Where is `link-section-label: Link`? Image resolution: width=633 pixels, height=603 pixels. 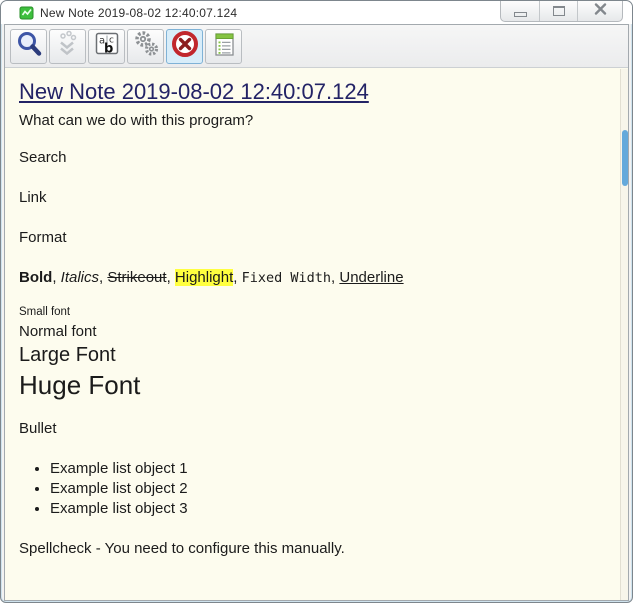
link-section-label: Link is located at coordinates (33, 197).